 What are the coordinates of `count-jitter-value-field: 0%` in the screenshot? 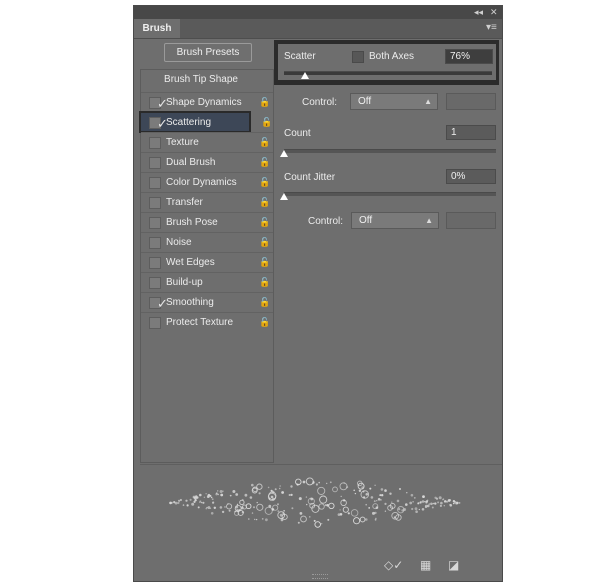 It's located at (471, 176).